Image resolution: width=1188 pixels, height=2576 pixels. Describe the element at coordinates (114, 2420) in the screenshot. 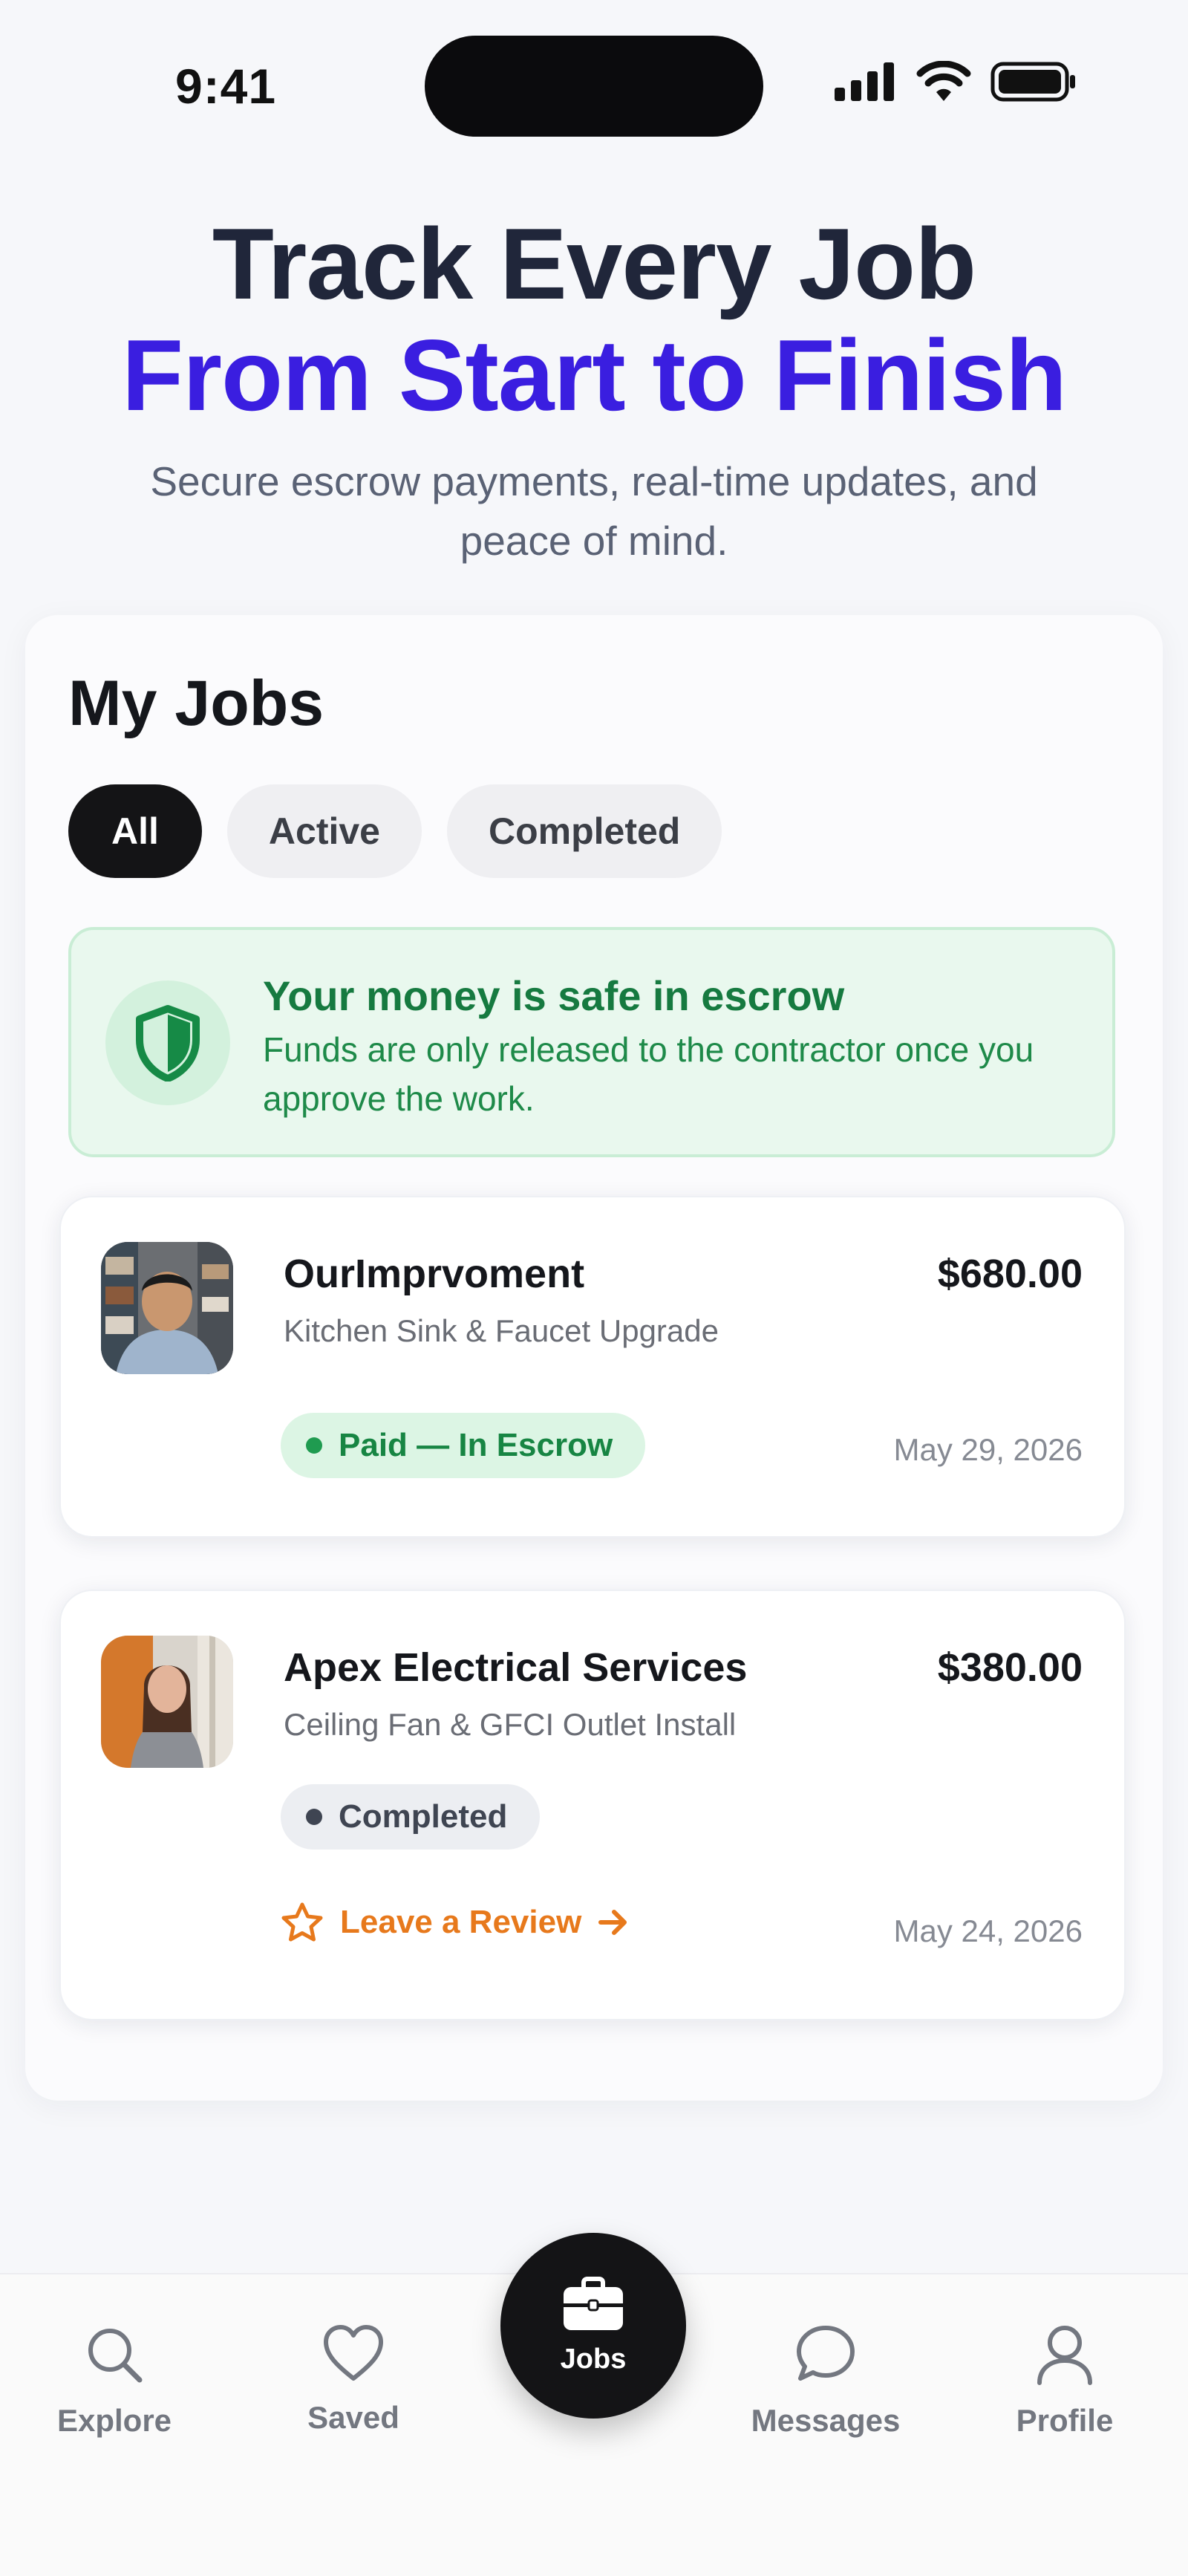

I see `nav-label: Explore` at that location.